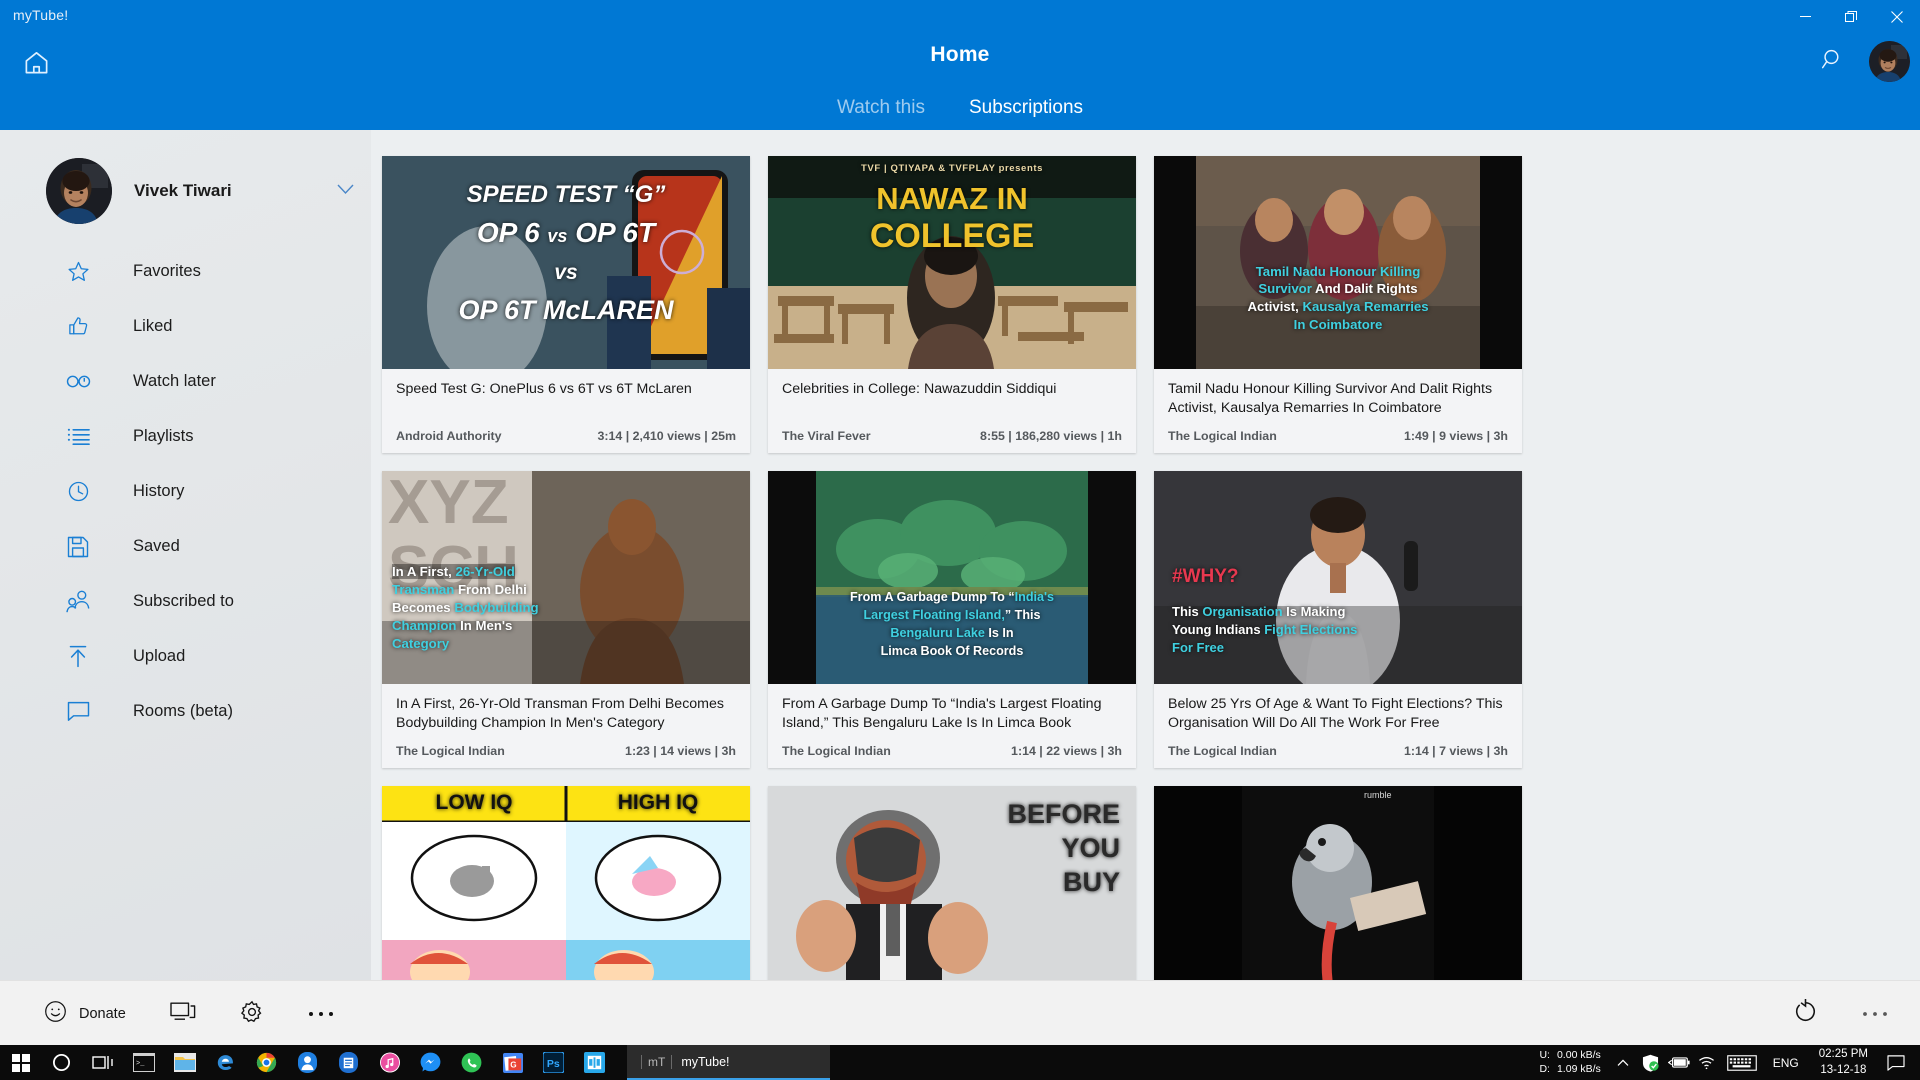 This screenshot has height=1080, width=1920. Describe the element at coordinates (78, 492) in the screenshot. I see `clock-icon` at that location.